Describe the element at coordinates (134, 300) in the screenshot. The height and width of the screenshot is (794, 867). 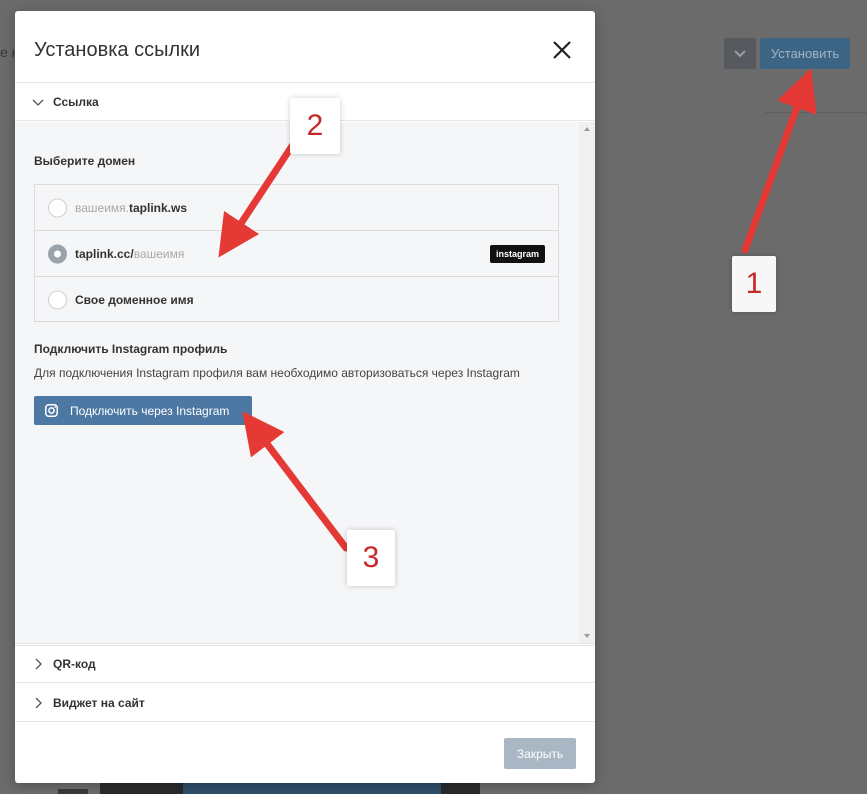
I see `domain-main: Свое доменное имя` at that location.